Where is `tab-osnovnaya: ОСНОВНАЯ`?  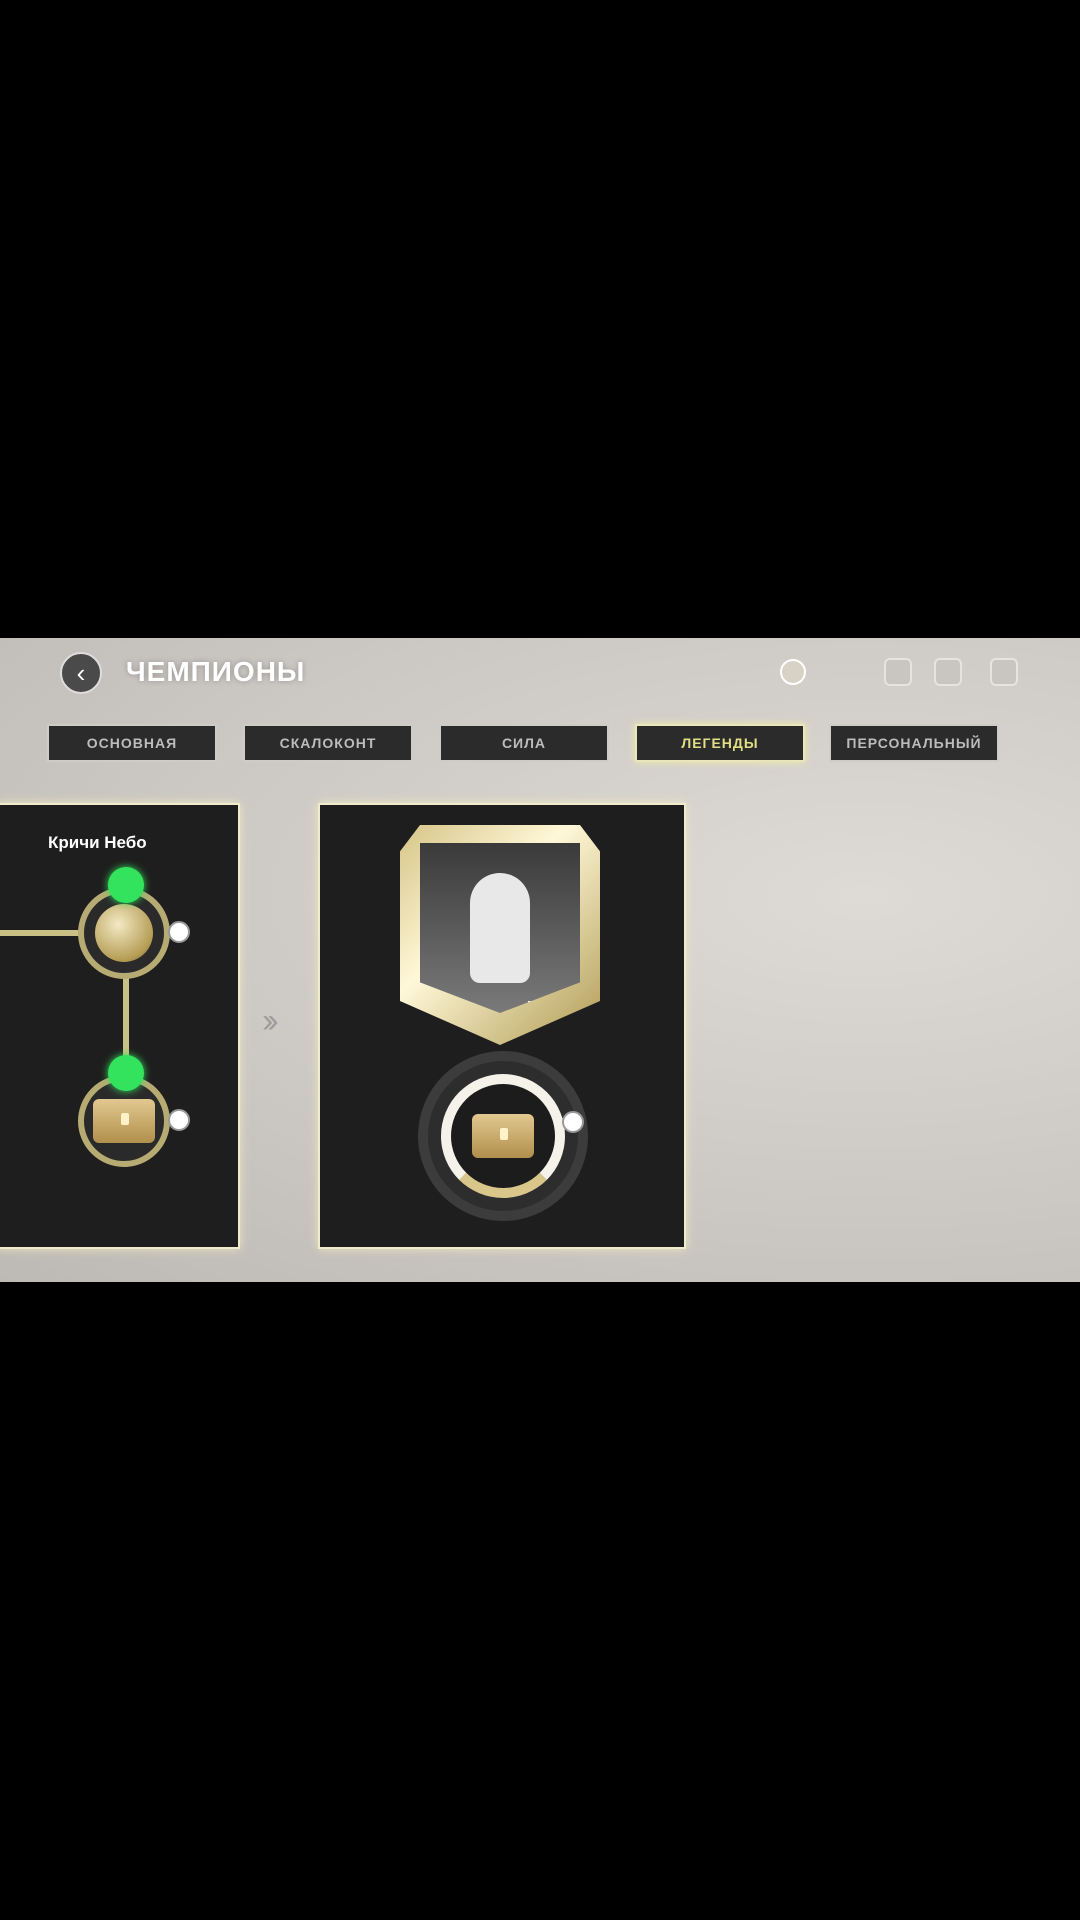
tab-osnovnaya: ОСНОВНАЯ is located at coordinates (132, 743).